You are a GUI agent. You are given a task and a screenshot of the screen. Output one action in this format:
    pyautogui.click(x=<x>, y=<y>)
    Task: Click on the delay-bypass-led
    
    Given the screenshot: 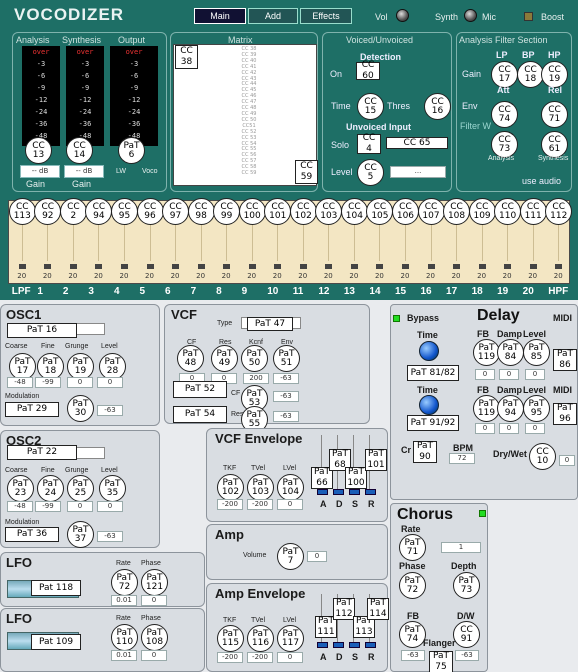 What is the action you would take?
    pyautogui.click(x=396, y=318)
    